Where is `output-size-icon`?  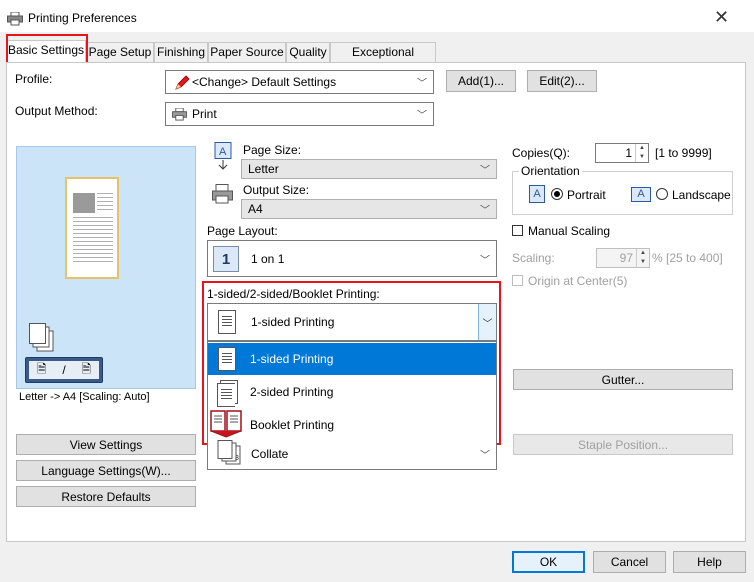 output-size-icon is located at coordinates (222, 194).